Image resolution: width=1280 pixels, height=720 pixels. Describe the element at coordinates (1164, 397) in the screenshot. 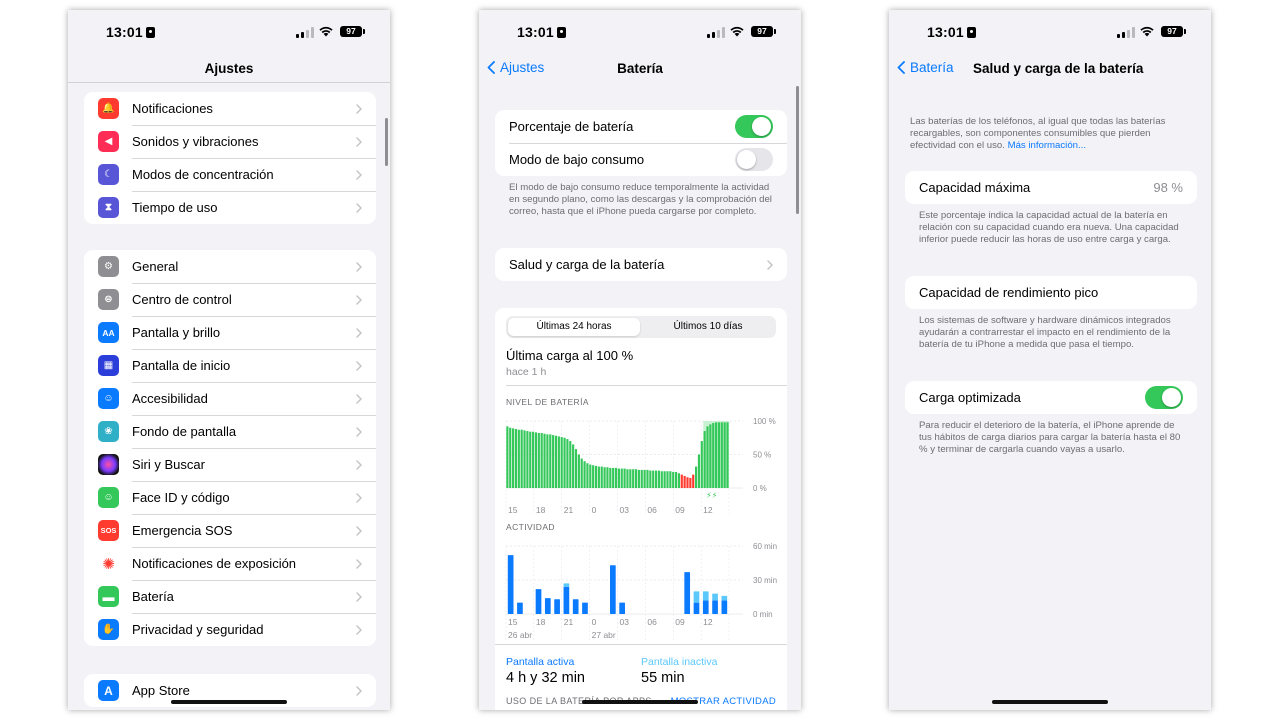

I see `optimized-charging-toggle` at that location.